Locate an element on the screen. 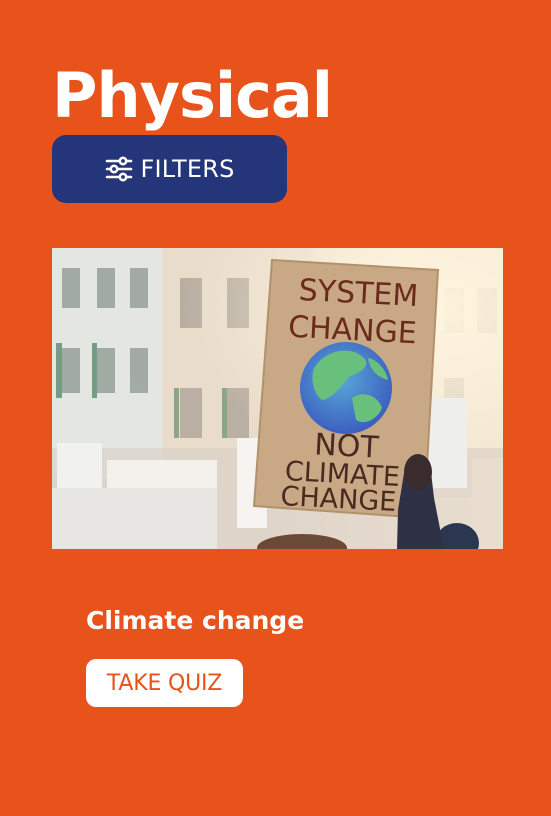  card-title: Climate change is located at coordinates (195, 620).